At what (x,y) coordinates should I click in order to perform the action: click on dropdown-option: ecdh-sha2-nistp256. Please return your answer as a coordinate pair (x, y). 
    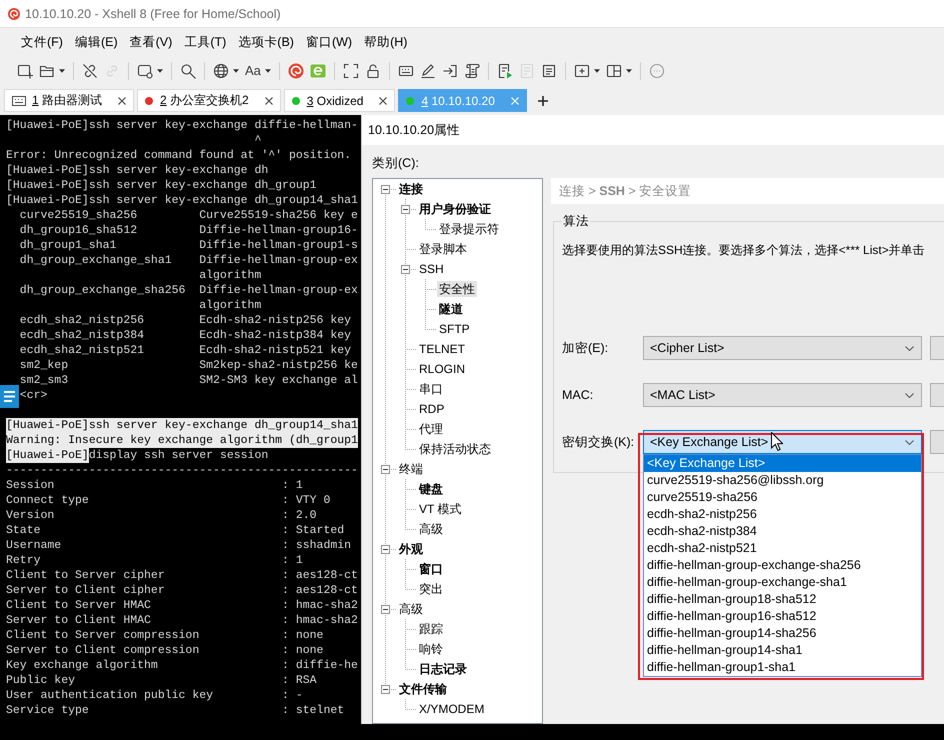
    Looking at the image, I should click on (782, 514).